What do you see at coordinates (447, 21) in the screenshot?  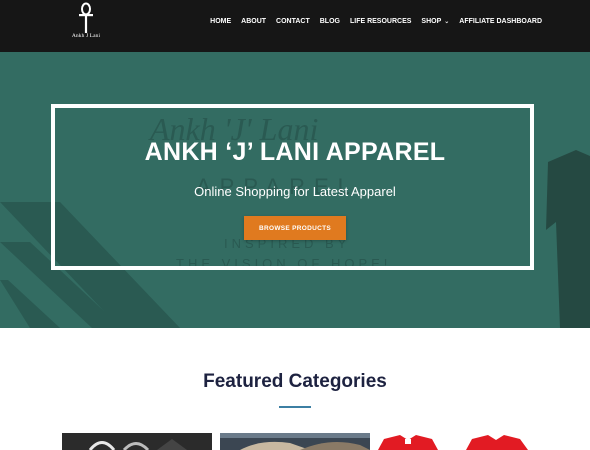 I see `chevron-down-icon: ⌄` at bounding box center [447, 21].